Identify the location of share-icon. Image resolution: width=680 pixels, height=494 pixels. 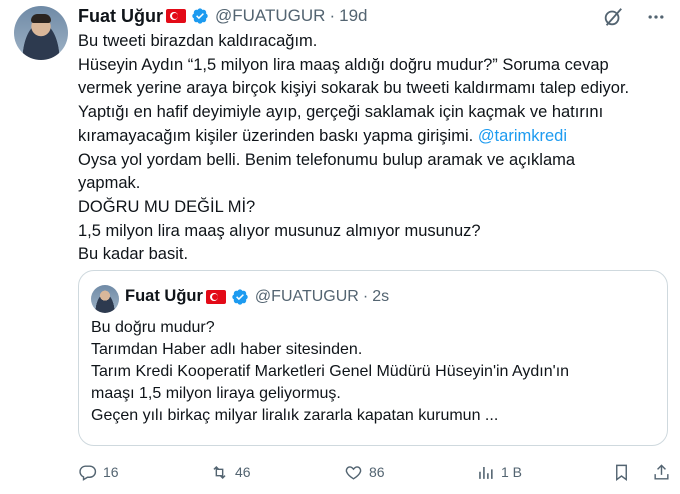
(661, 471).